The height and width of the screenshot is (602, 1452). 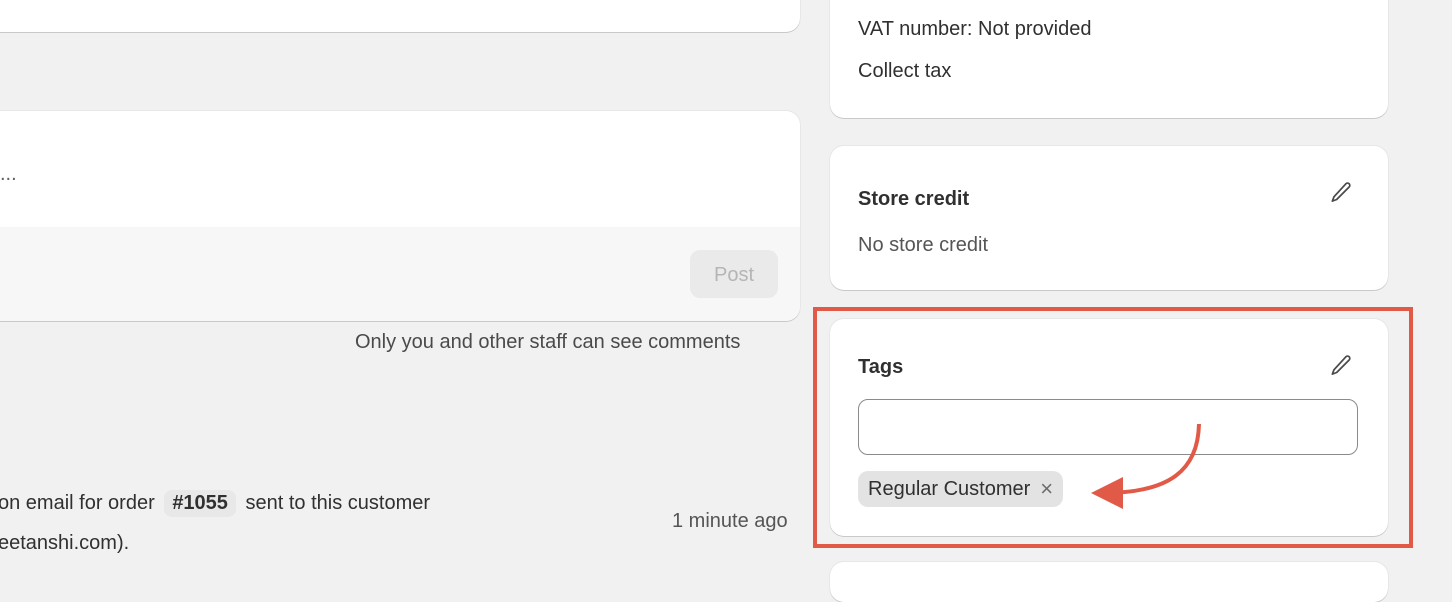 I want to click on store-credit-title: Store credit, so click(x=914, y=199).